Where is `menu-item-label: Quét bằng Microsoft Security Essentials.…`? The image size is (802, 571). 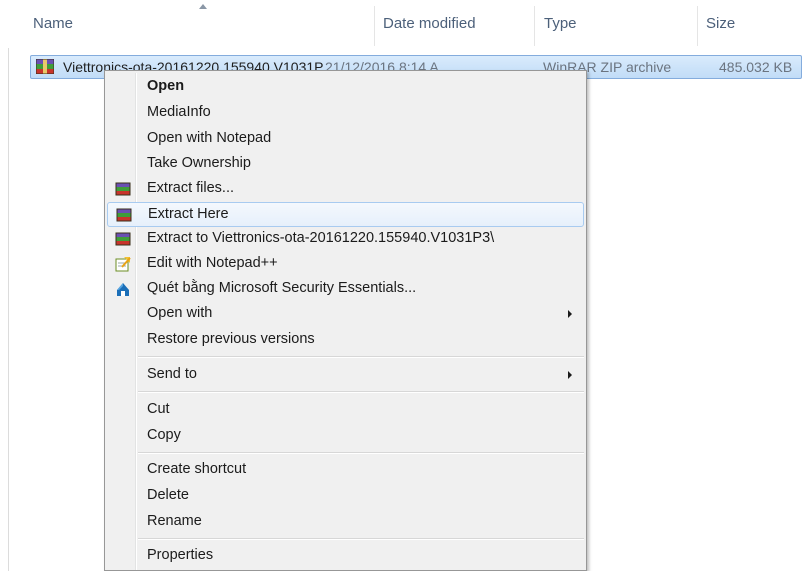 menu-item-label: Quét bằng Microsoft Security Essentials.… is located at coordinates (282, 288).